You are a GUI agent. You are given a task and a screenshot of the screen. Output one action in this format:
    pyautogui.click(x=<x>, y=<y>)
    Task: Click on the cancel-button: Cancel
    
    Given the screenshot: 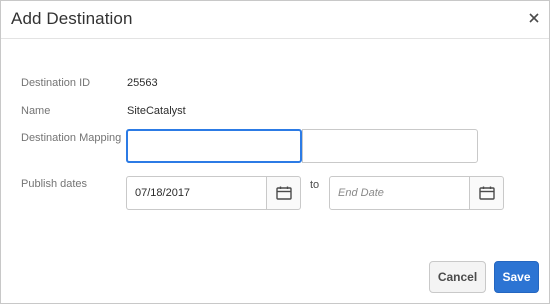 What is the action you would take?
    pyautogui.click(x=457, y=277)
    